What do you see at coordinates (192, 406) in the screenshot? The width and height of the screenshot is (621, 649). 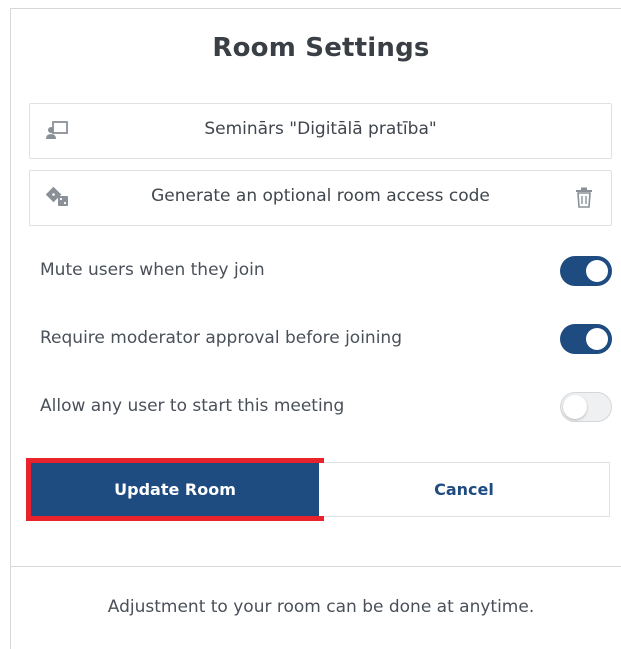 I see `setting-label: Allow any user to start this meeting` at bounding box center [192, 406].